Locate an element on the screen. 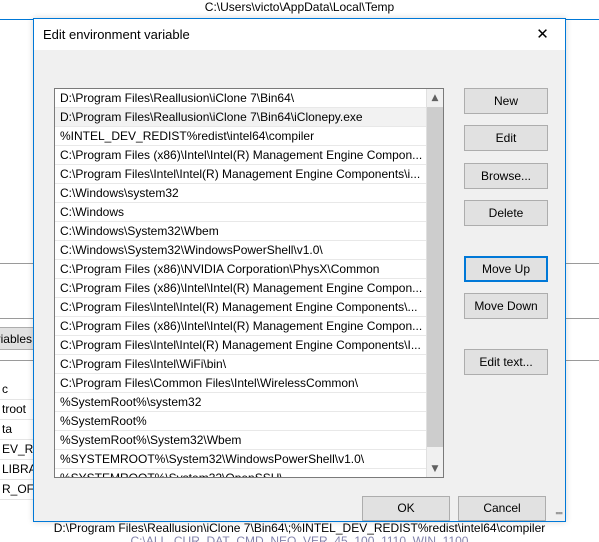  path-entry-row: C:\Windows\system32 is located at coordinates (240, 193).